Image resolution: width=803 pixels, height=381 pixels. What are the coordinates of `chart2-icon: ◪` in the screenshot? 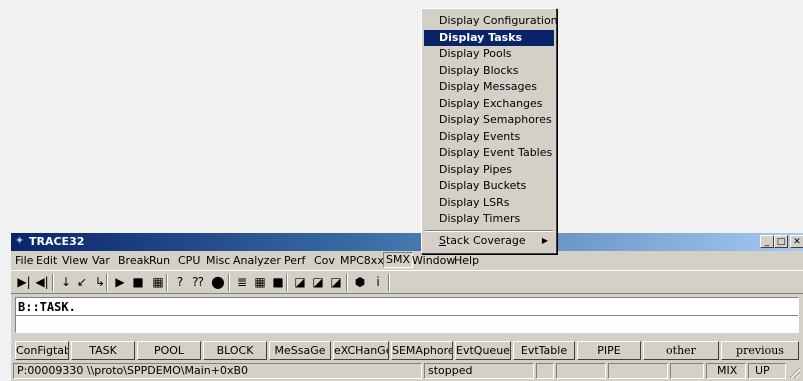 It's located at (318, 282).